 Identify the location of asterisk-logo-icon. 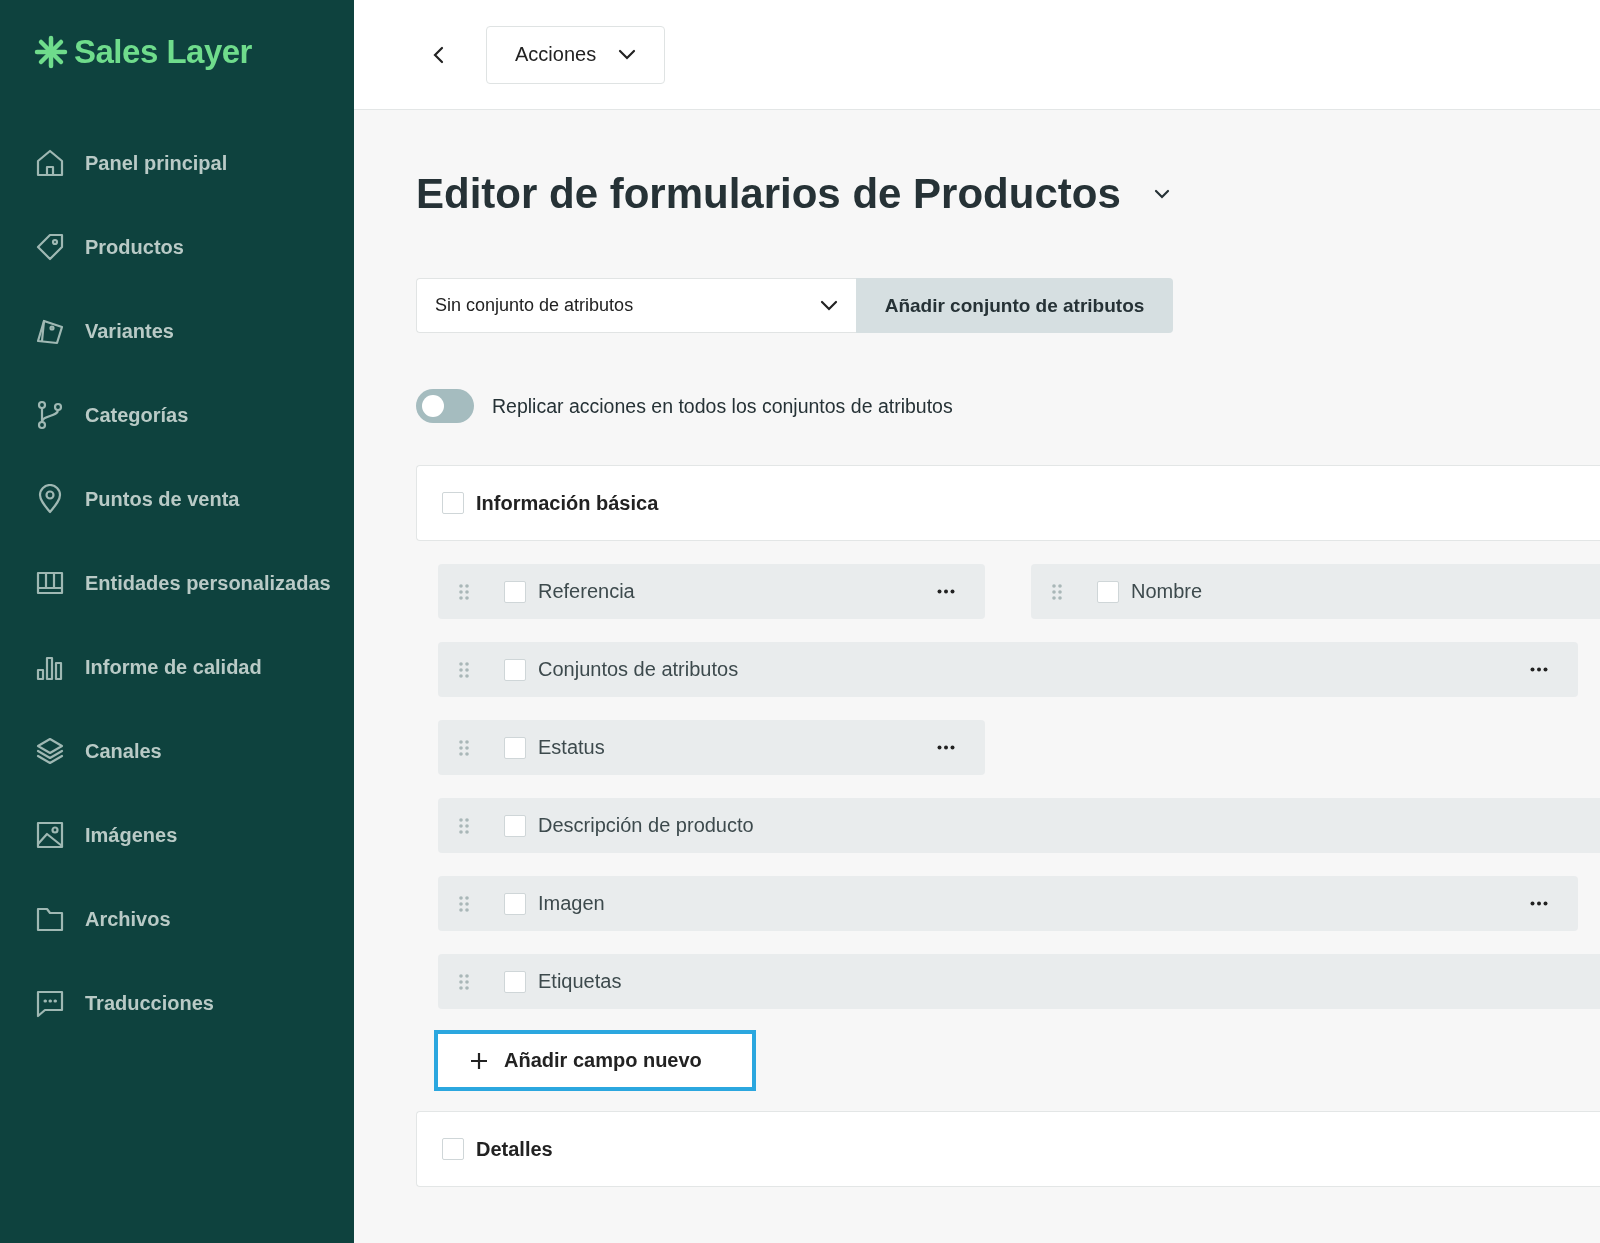
(51, 52).